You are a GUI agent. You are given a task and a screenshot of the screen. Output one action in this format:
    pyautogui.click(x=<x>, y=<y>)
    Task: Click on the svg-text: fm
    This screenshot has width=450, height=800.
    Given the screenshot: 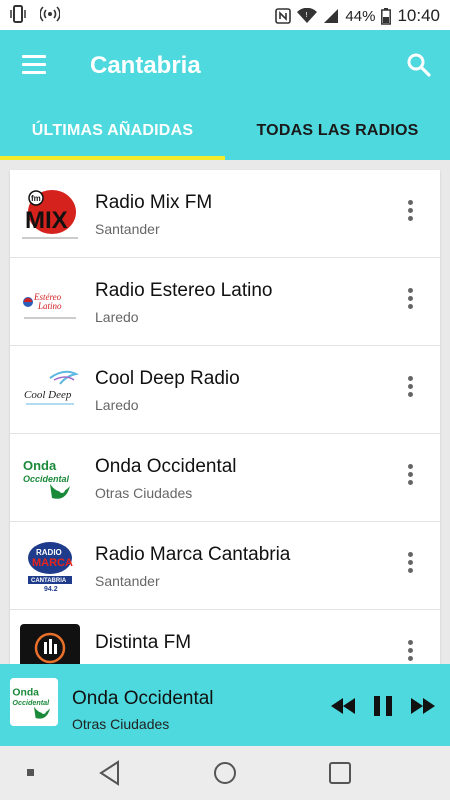 What is the action you would take?
    pyautogui.click(x=36, y=198)
    